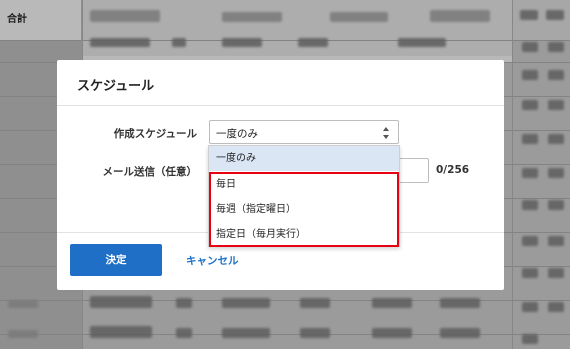  Describe the element at coordinates (116, 86) in the screenshot. I see `dialog-title: スケジュール` at that location.